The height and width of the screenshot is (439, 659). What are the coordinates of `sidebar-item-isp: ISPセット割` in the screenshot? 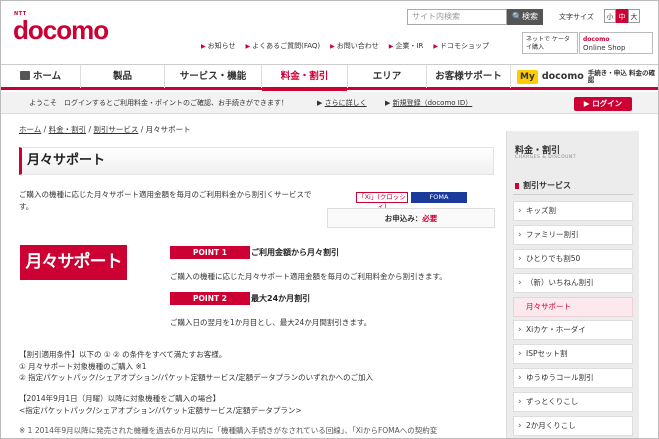 It's located at (573, 354).